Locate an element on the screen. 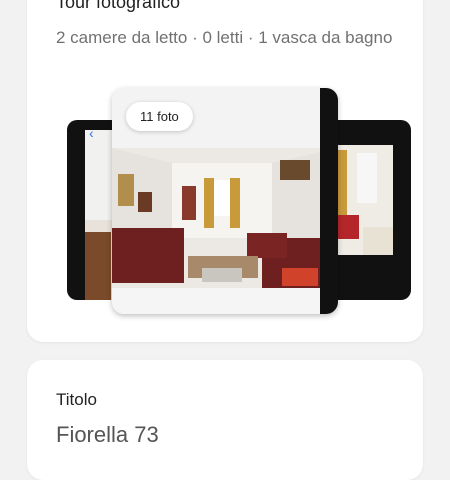 The image size is (450, 480). photo-count-badge: 11 foto is located at coordinates (159, 116).